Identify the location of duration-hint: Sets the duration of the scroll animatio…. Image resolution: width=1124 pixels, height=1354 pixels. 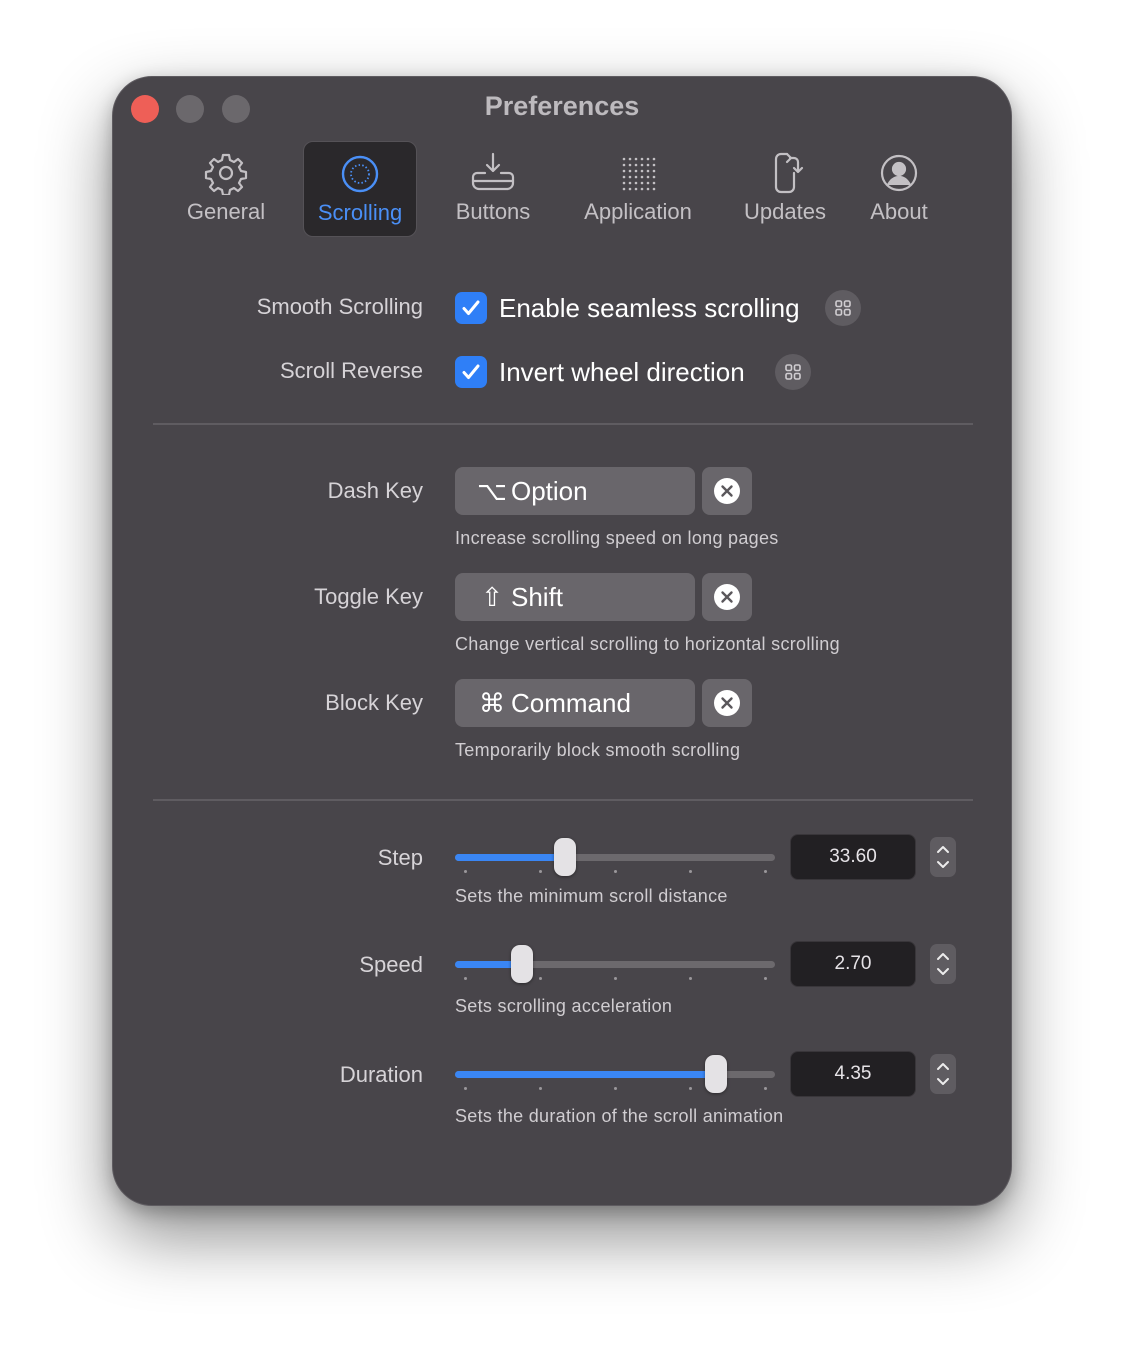
(619, 1116).